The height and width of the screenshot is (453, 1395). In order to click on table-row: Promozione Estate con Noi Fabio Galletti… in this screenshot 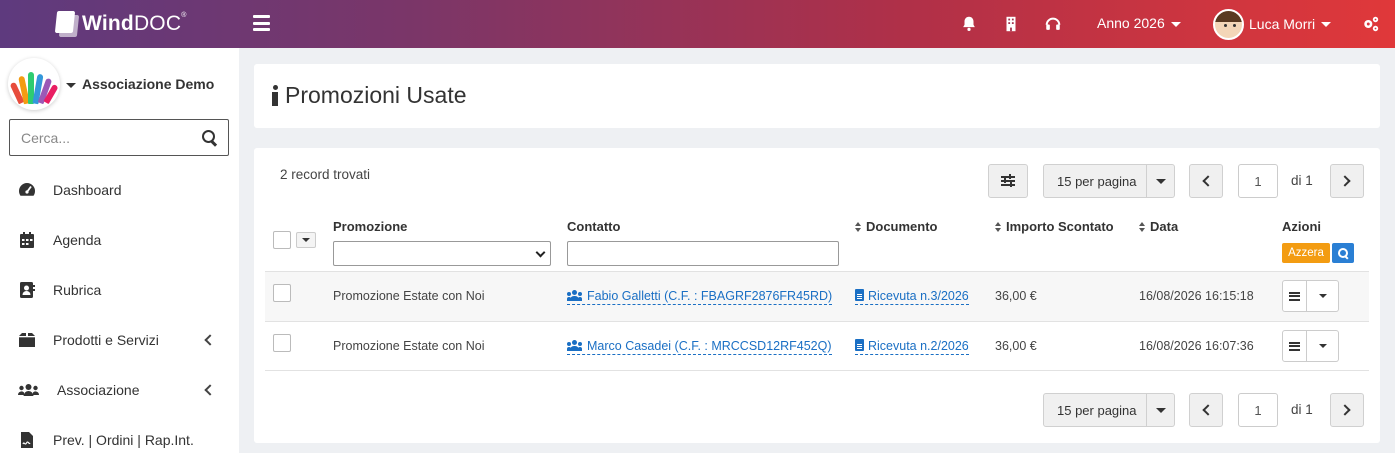, I will do `click(817, 296)`.